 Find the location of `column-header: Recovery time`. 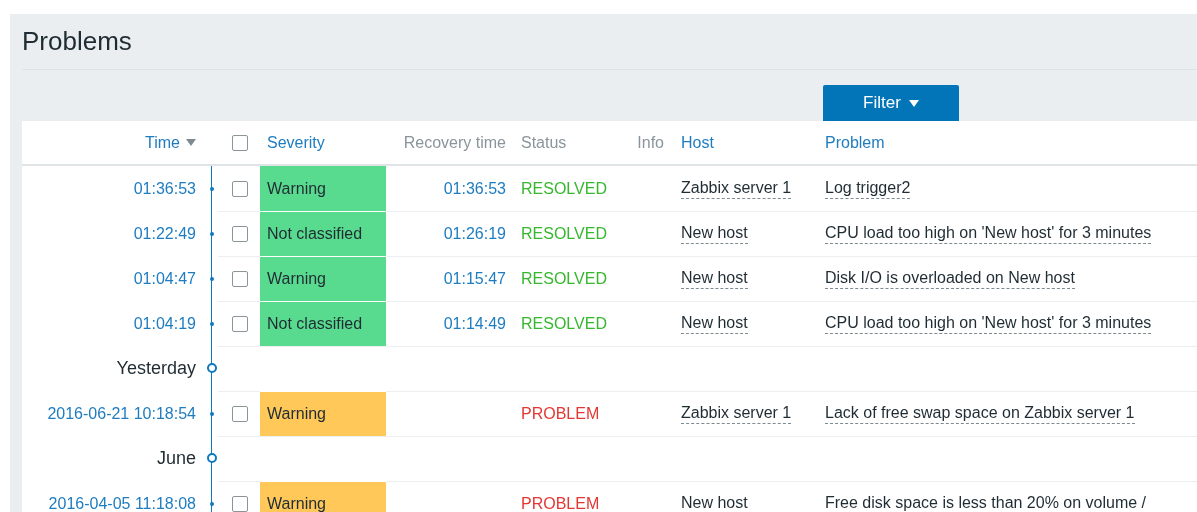

column-header: Recovery time is located at coordinates (454, 142).